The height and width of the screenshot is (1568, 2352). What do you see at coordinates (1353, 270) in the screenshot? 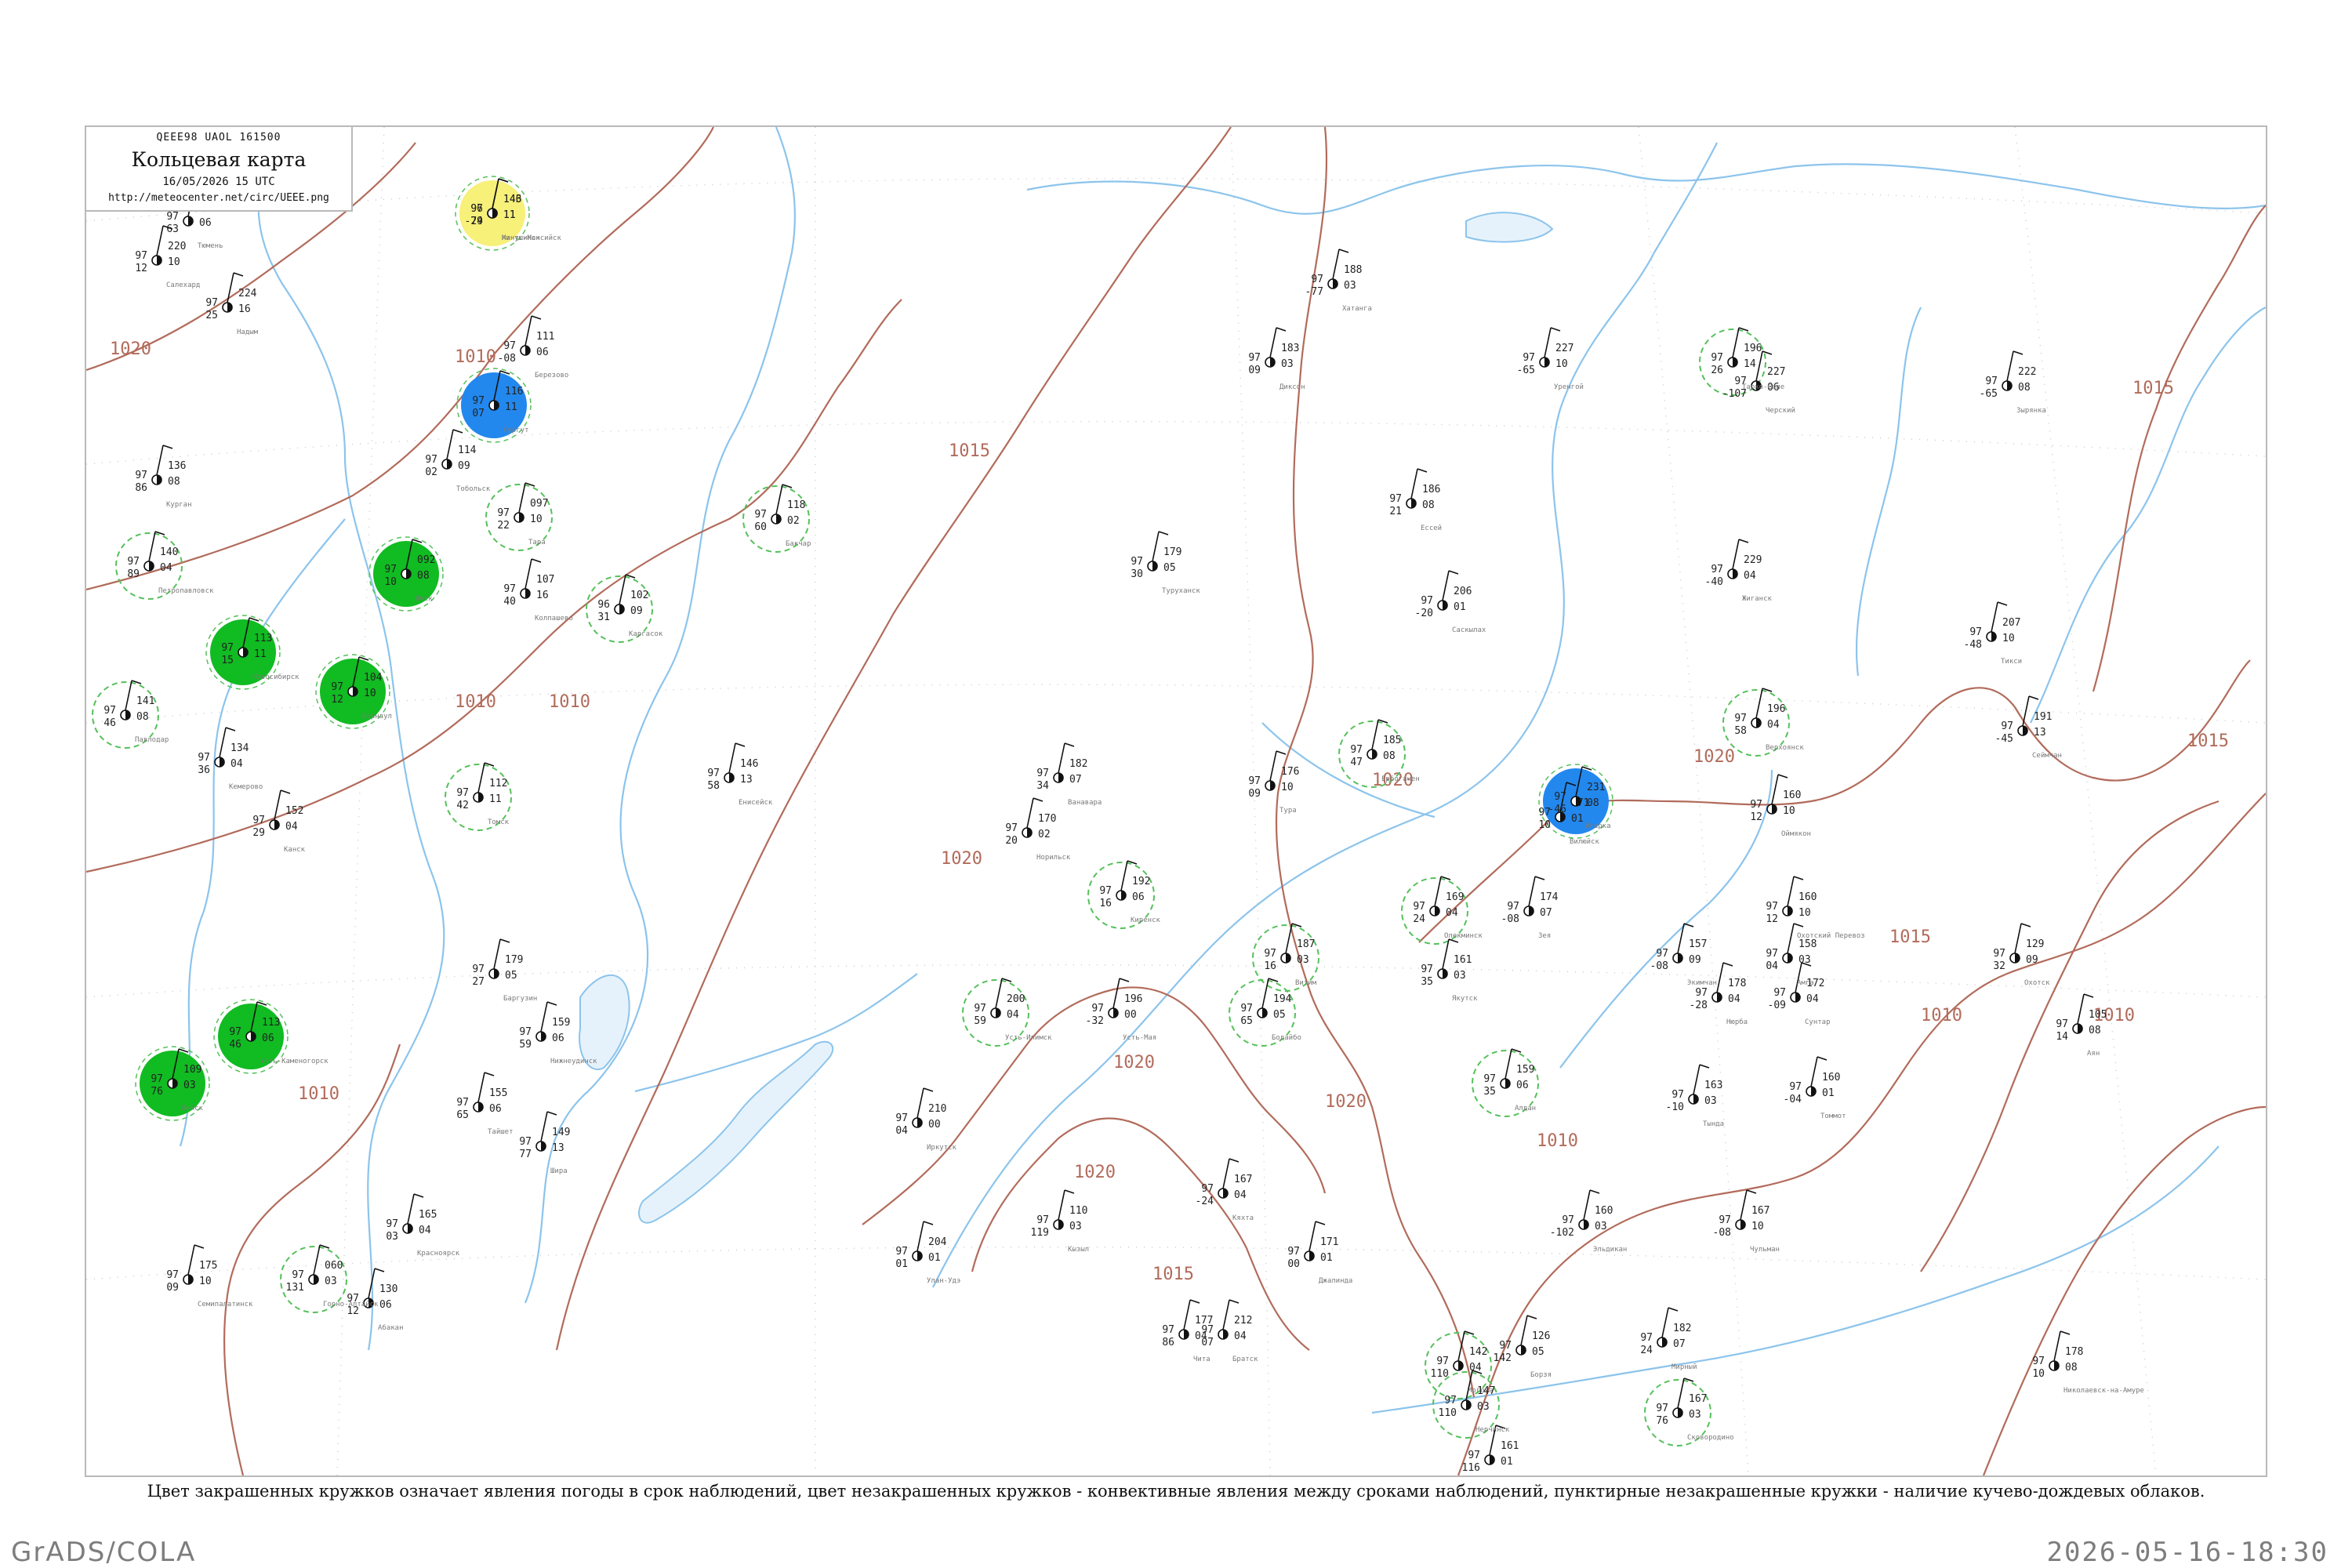
I see `station-value: 188` at bounding box center [1353, 270].